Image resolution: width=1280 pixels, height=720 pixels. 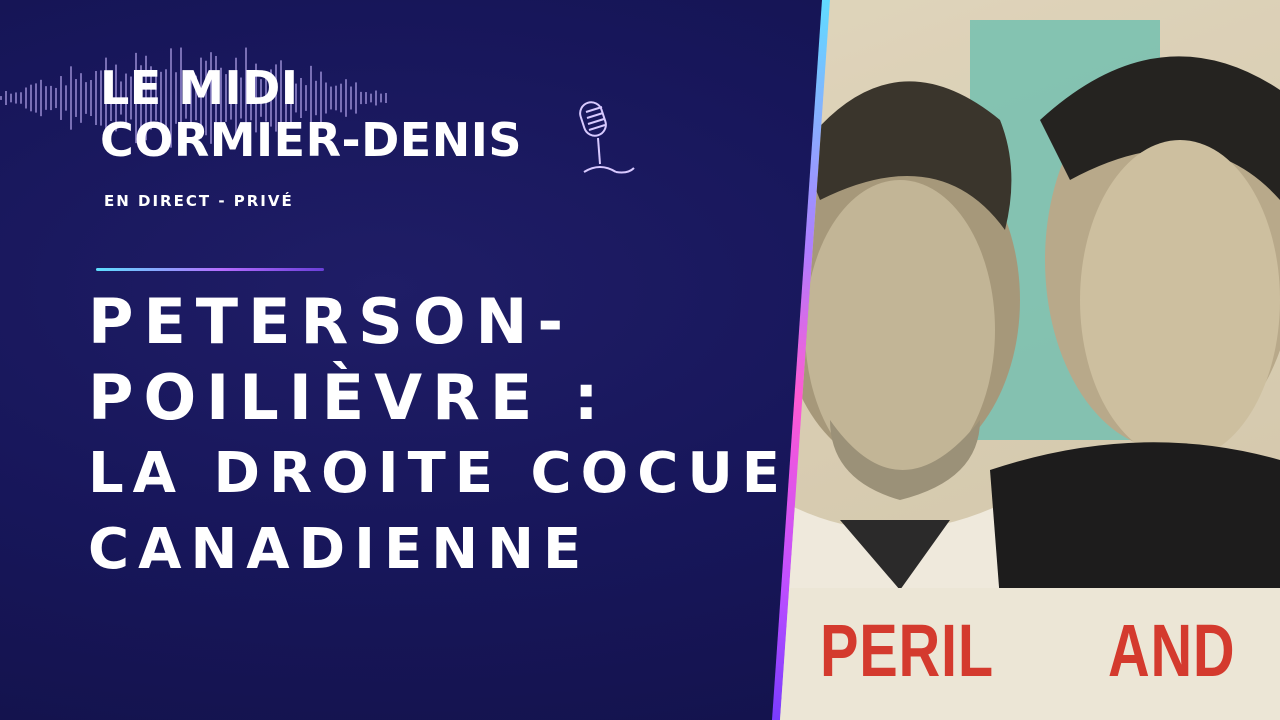 What do you see at coordinates (1172, 650) in the screenshot?
I see `poster-word-right: AND` at bounding box center [1172, 650].